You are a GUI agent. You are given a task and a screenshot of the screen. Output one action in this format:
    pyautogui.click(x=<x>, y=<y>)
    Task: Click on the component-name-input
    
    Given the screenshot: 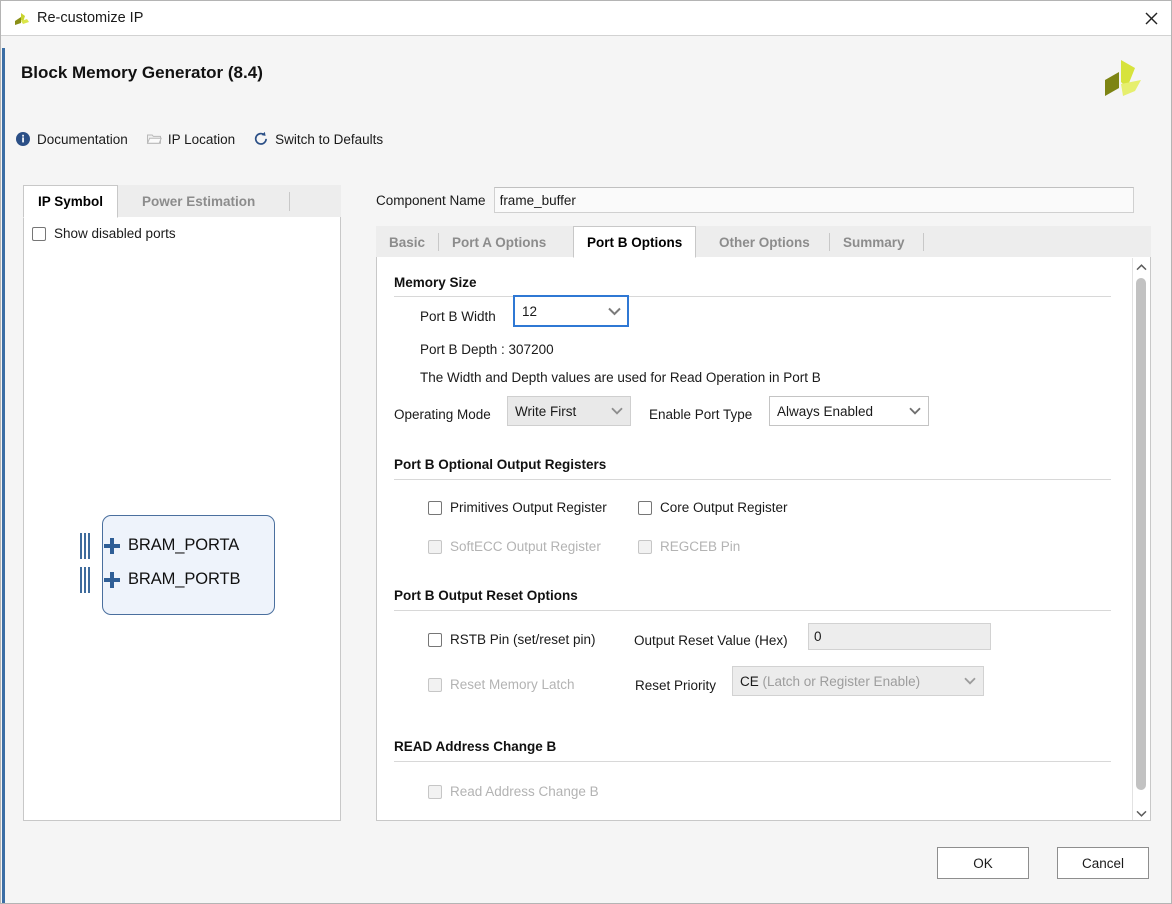 What is the action you would take?
    pyautogui.click(x=813, y=200)
    